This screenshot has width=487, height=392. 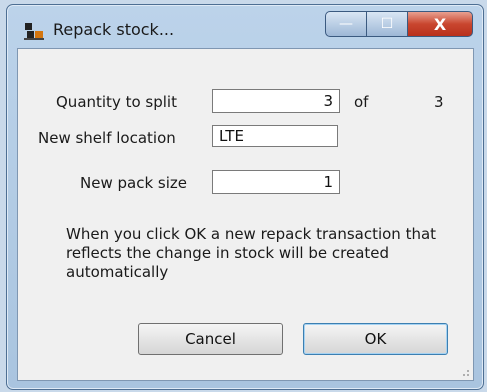 I want to click on cancel-button: Cancel, so click(x=210, y=339).